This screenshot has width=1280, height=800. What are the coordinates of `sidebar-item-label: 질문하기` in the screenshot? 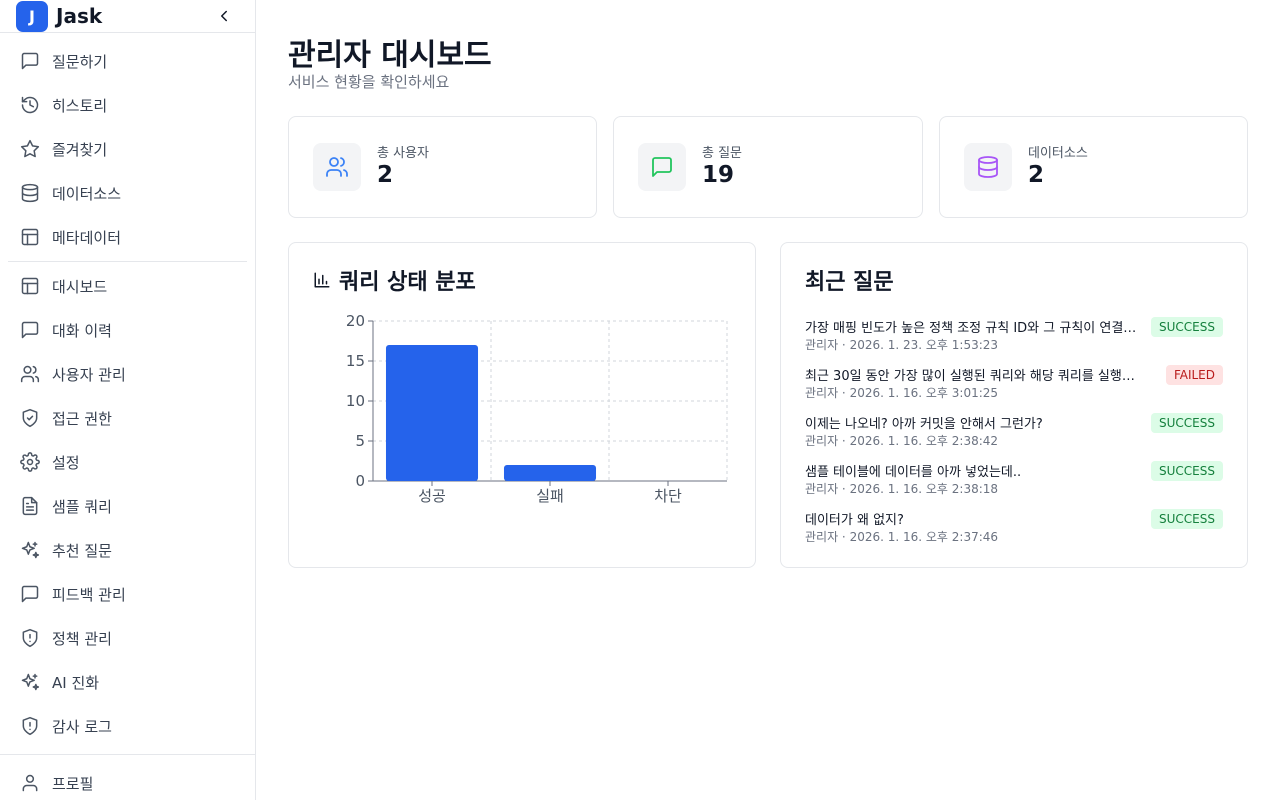 It's located at (80, 61).